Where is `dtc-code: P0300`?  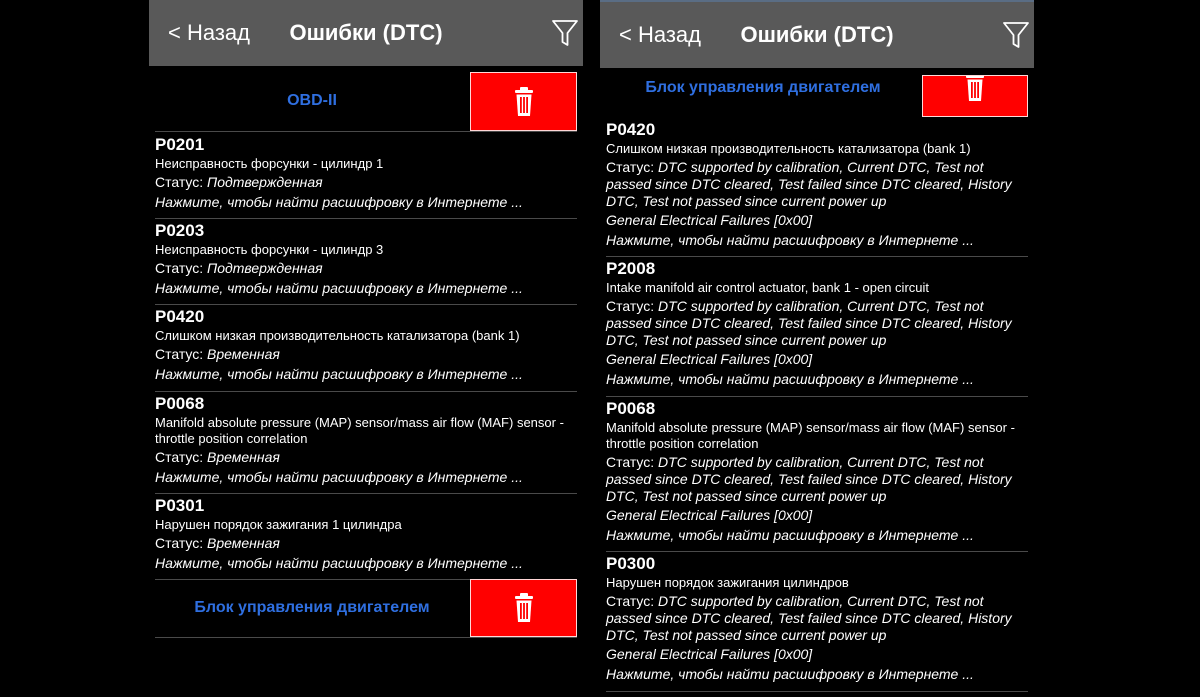
dtc-code: P0300 is located at coordinates (631, 563).